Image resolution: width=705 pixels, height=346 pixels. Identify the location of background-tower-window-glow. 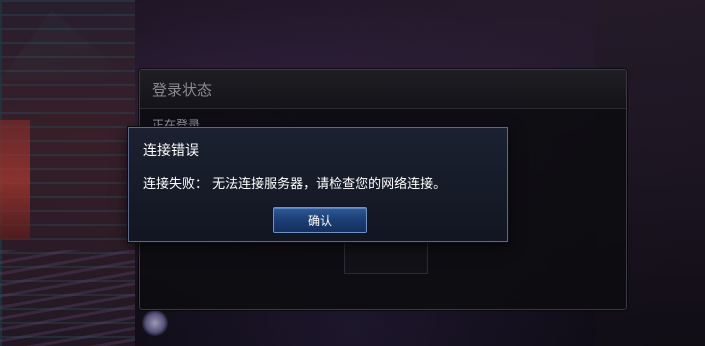
(15, 180).